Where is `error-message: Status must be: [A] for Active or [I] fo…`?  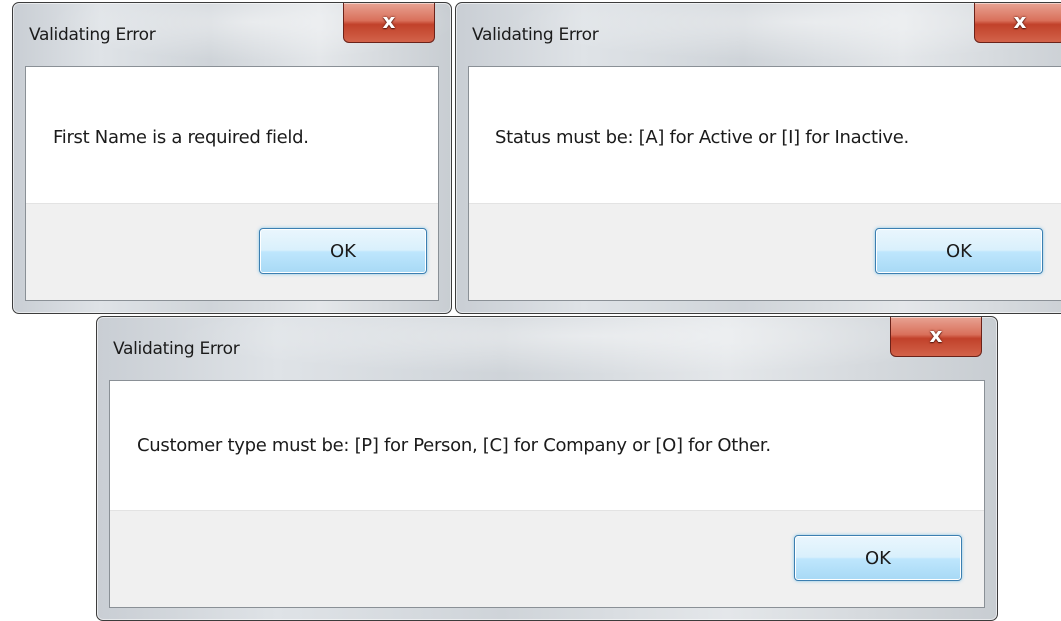 error-message: Status must be: [A] for Active or [I] fo… is located at coordinates (702, 137).